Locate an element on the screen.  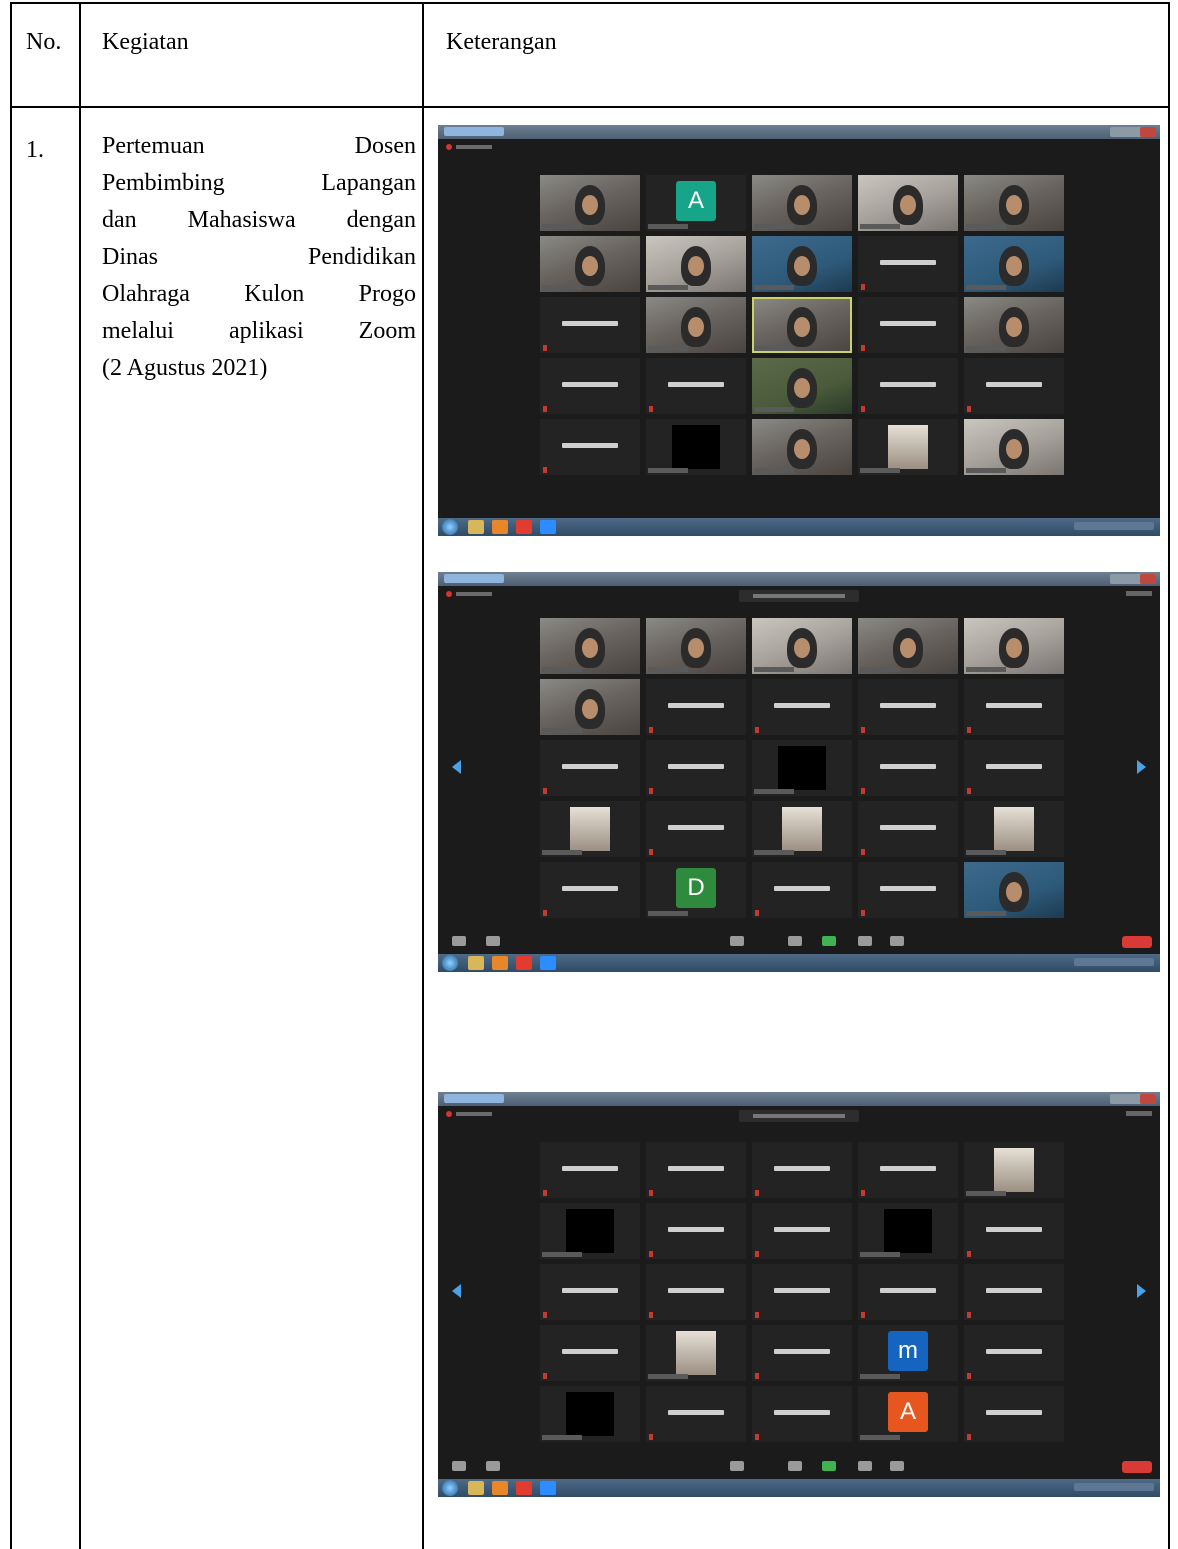
participant-grid: mA is located at coordinates (802, 1292).